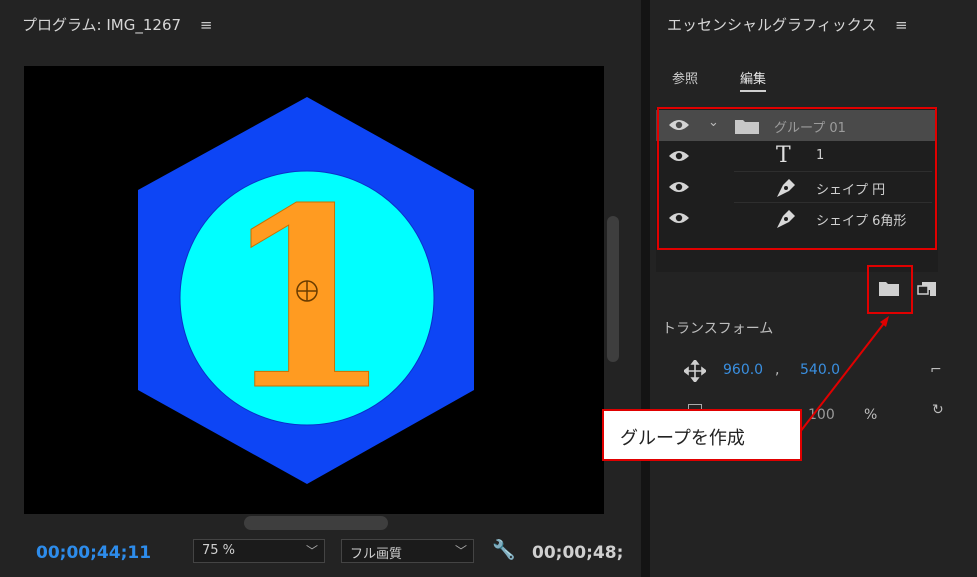  Describe the element at coordinates (695, 371) in the screenshot. I see `move-arrows-icon` at that location.